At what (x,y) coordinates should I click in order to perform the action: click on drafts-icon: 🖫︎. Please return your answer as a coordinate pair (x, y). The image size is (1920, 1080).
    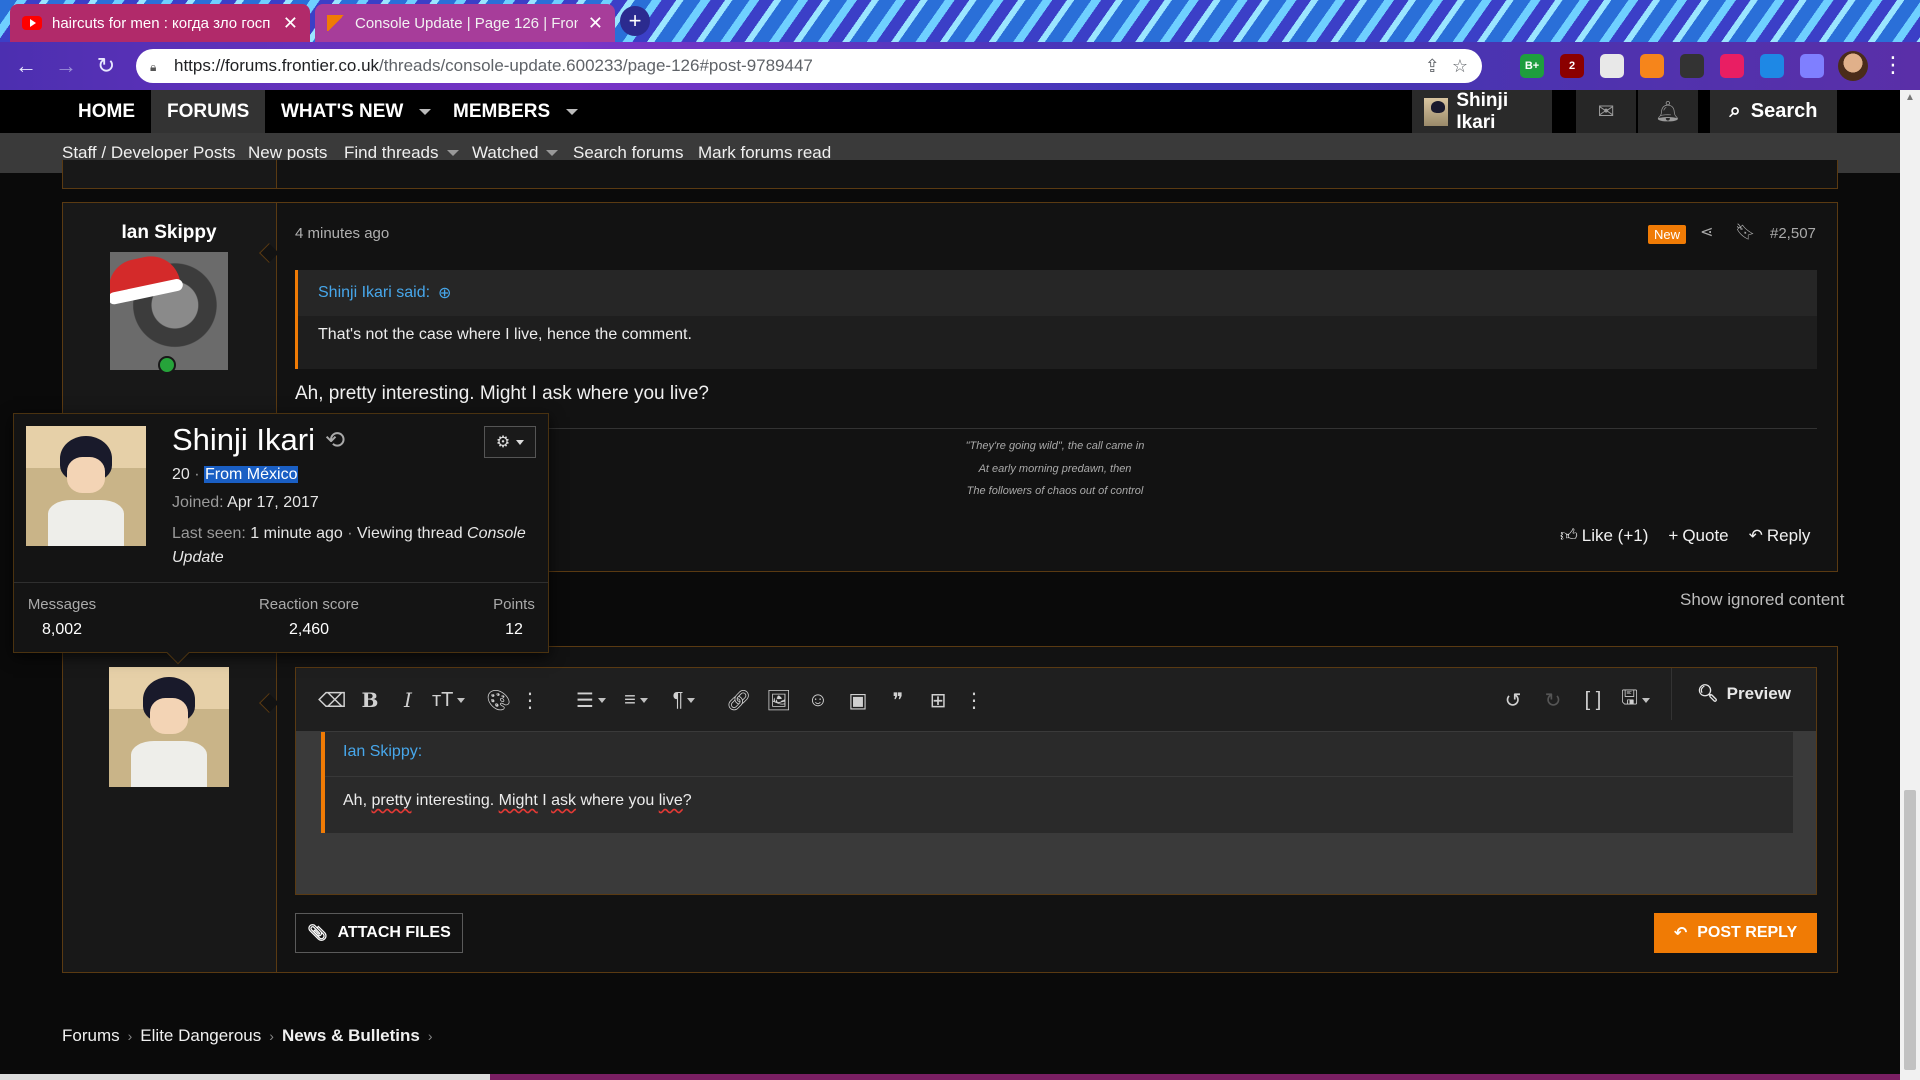
    Looking at the image, I should click on (1636, 700).